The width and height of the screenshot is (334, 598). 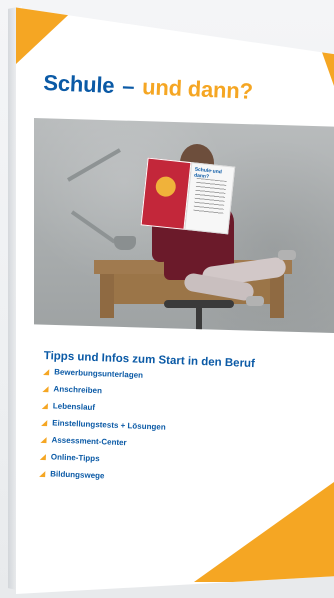 What do you see at coordinates (199, 320) in the screenshot?
I see `chair-stem` at bounding box center [199, 320].